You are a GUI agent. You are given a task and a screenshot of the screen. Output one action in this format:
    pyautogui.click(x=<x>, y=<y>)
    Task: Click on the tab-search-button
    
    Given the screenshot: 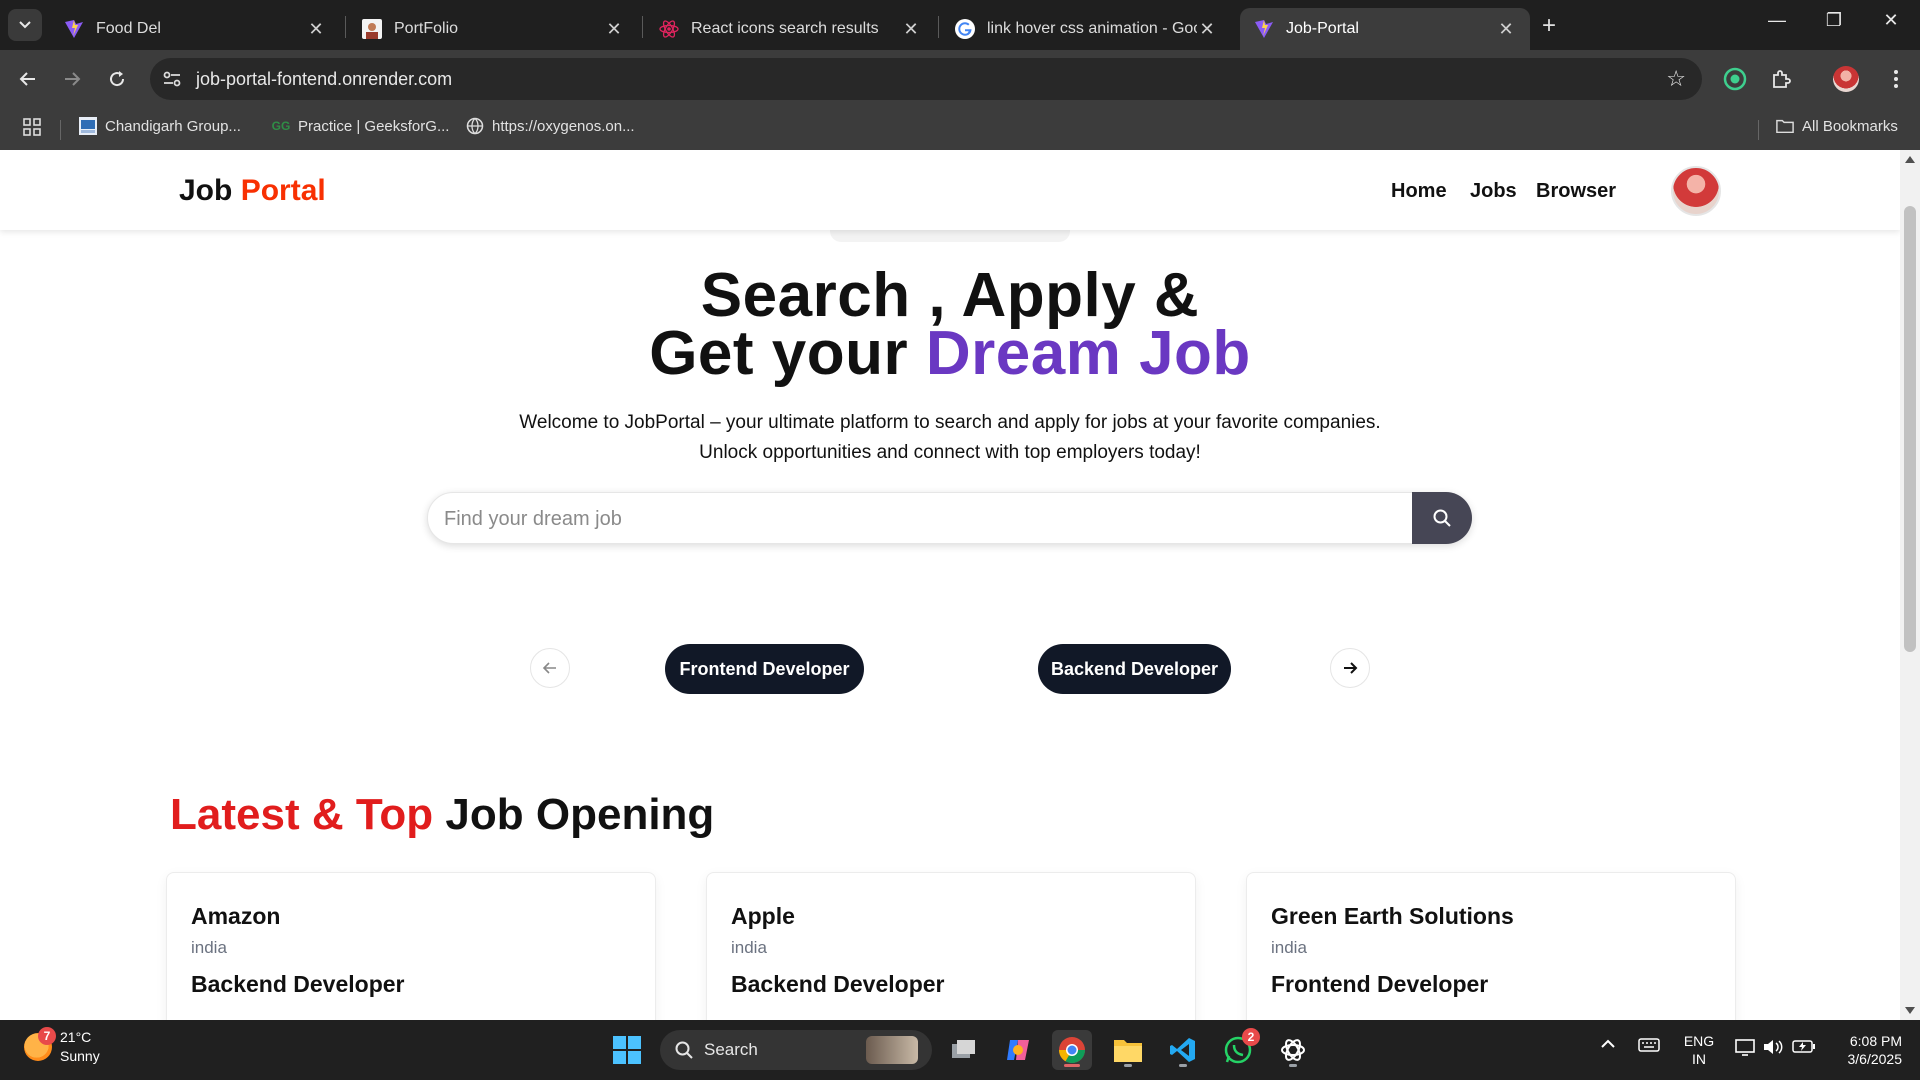 What is the action you would take?
    pyautogui.click(x=25, y=25)
    